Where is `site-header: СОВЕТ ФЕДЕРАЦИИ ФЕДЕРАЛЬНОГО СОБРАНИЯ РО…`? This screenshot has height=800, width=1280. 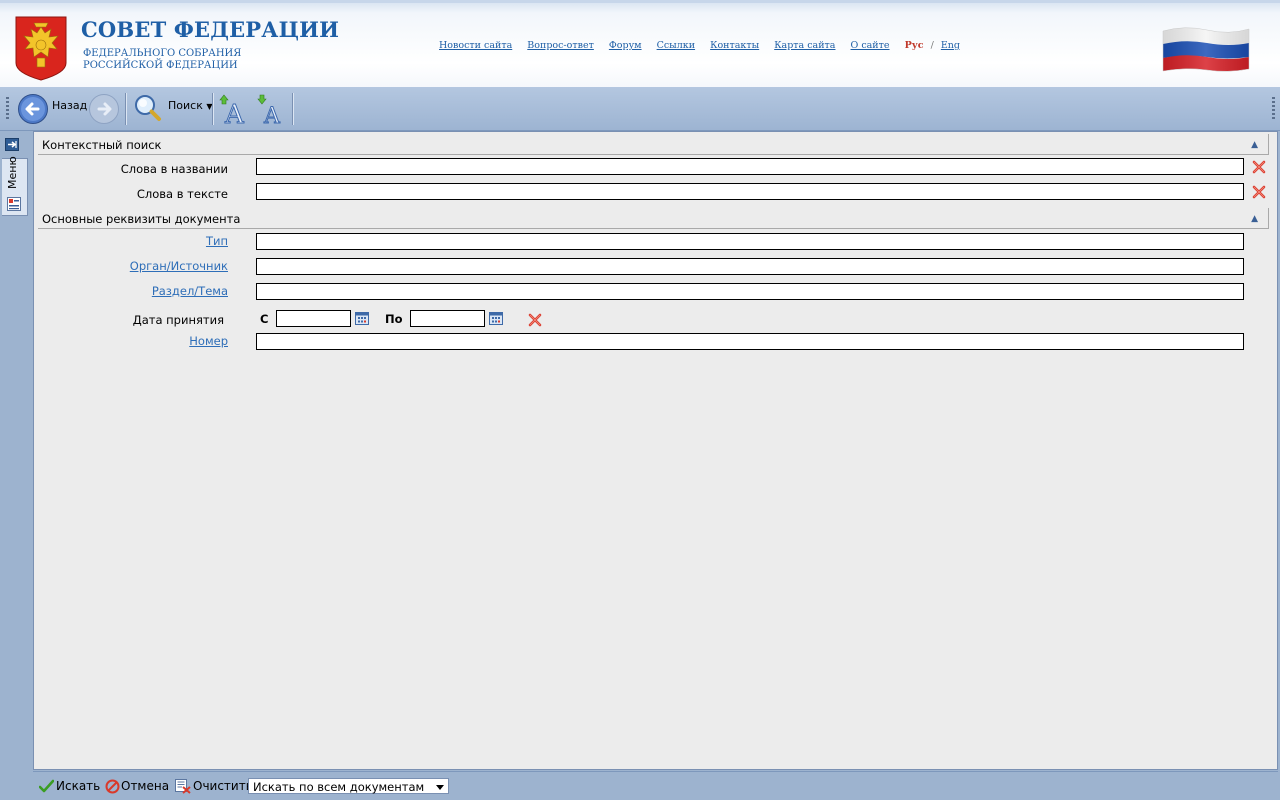 site-header: СОВЕТ ФЕДЕРАЦИИ ФЕДЕРАЛЬНОГО СОБРАНИЯ РО… is located at coordinates (640, 43).